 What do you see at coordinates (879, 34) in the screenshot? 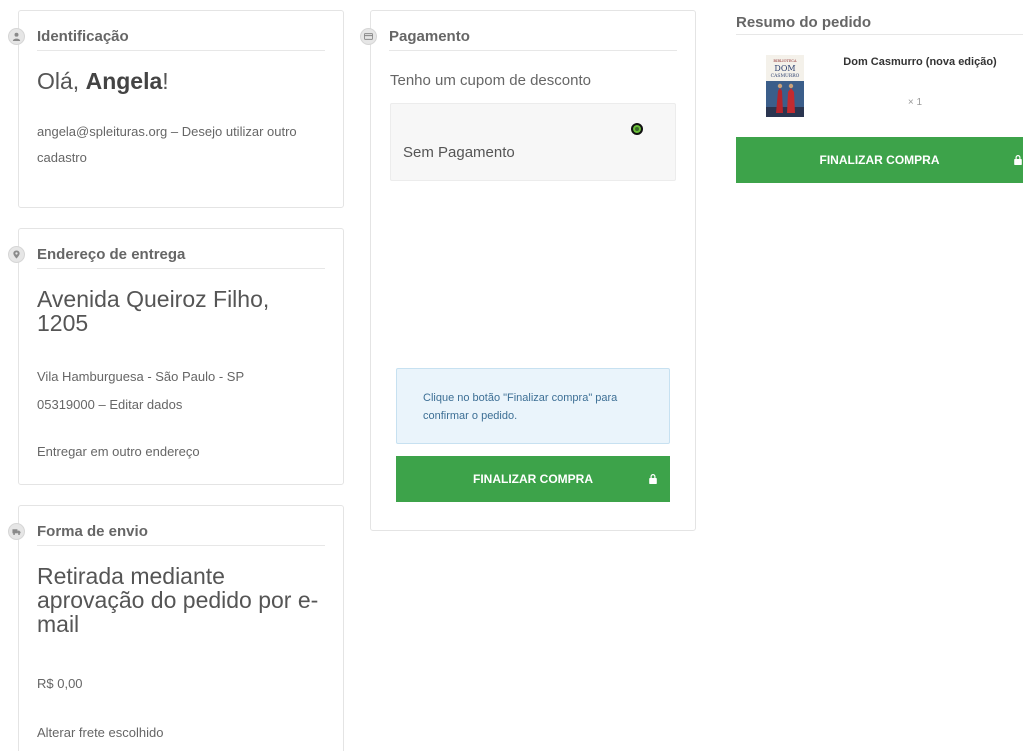
I see `summary-divider` at bounding box center [879, 34].